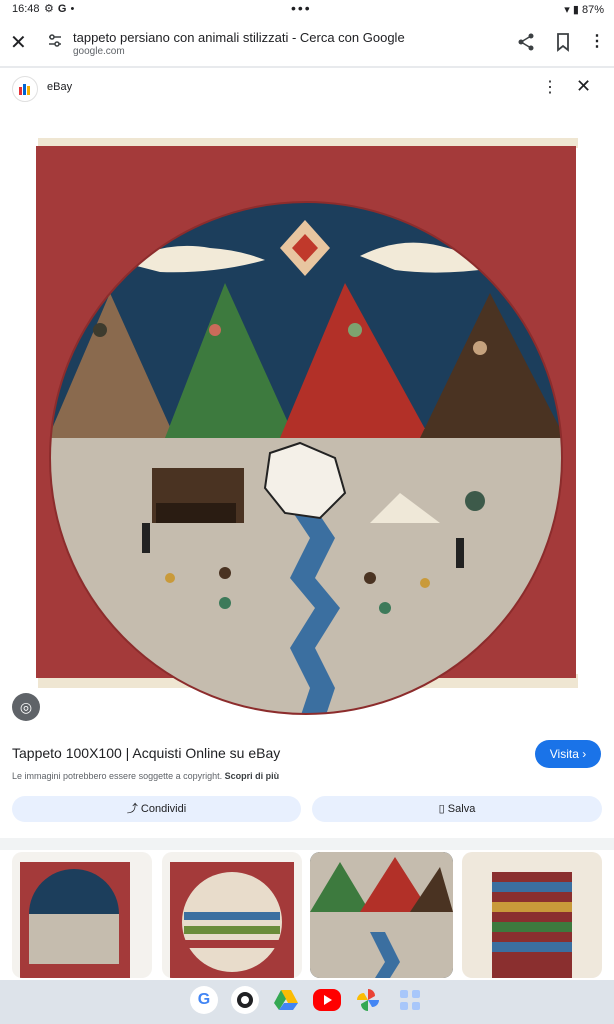 This screenshot has width=614, height=1024. I want to click on share-icon, so click(526, 42).